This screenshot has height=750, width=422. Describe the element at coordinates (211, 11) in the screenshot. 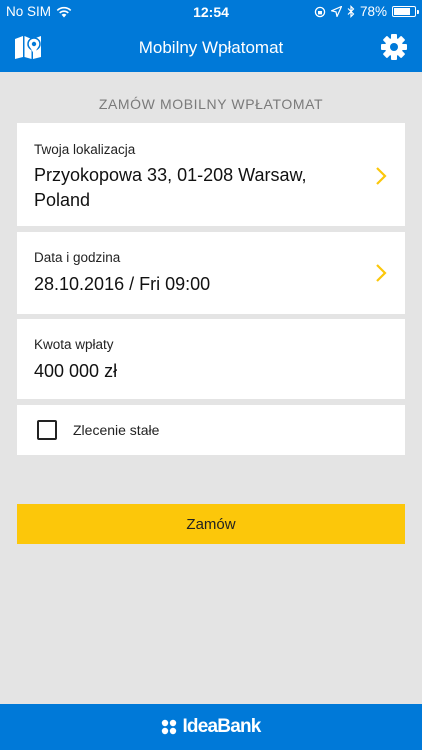

I see `status-bar: No SIM 12:54 78%` at that location.